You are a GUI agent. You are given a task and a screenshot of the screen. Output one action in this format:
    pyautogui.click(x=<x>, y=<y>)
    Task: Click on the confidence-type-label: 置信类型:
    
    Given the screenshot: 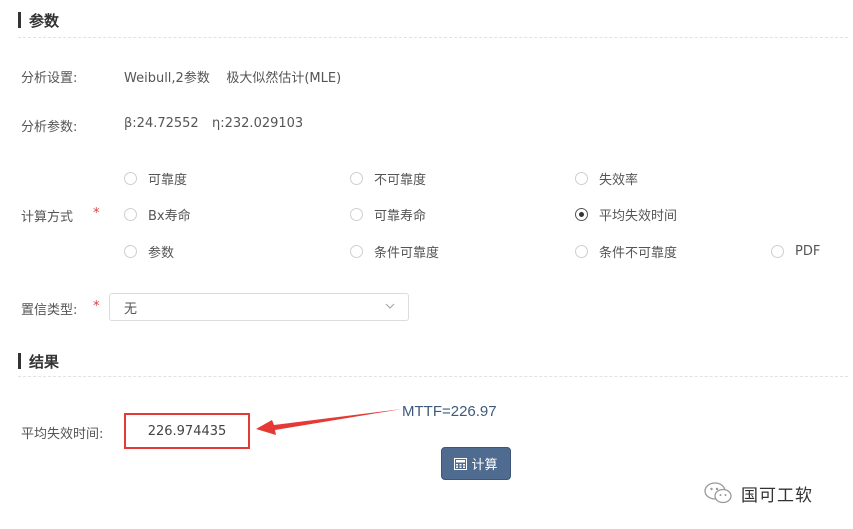 What is the action you would take?
    pyautogui.click(x=49, y=310)
    